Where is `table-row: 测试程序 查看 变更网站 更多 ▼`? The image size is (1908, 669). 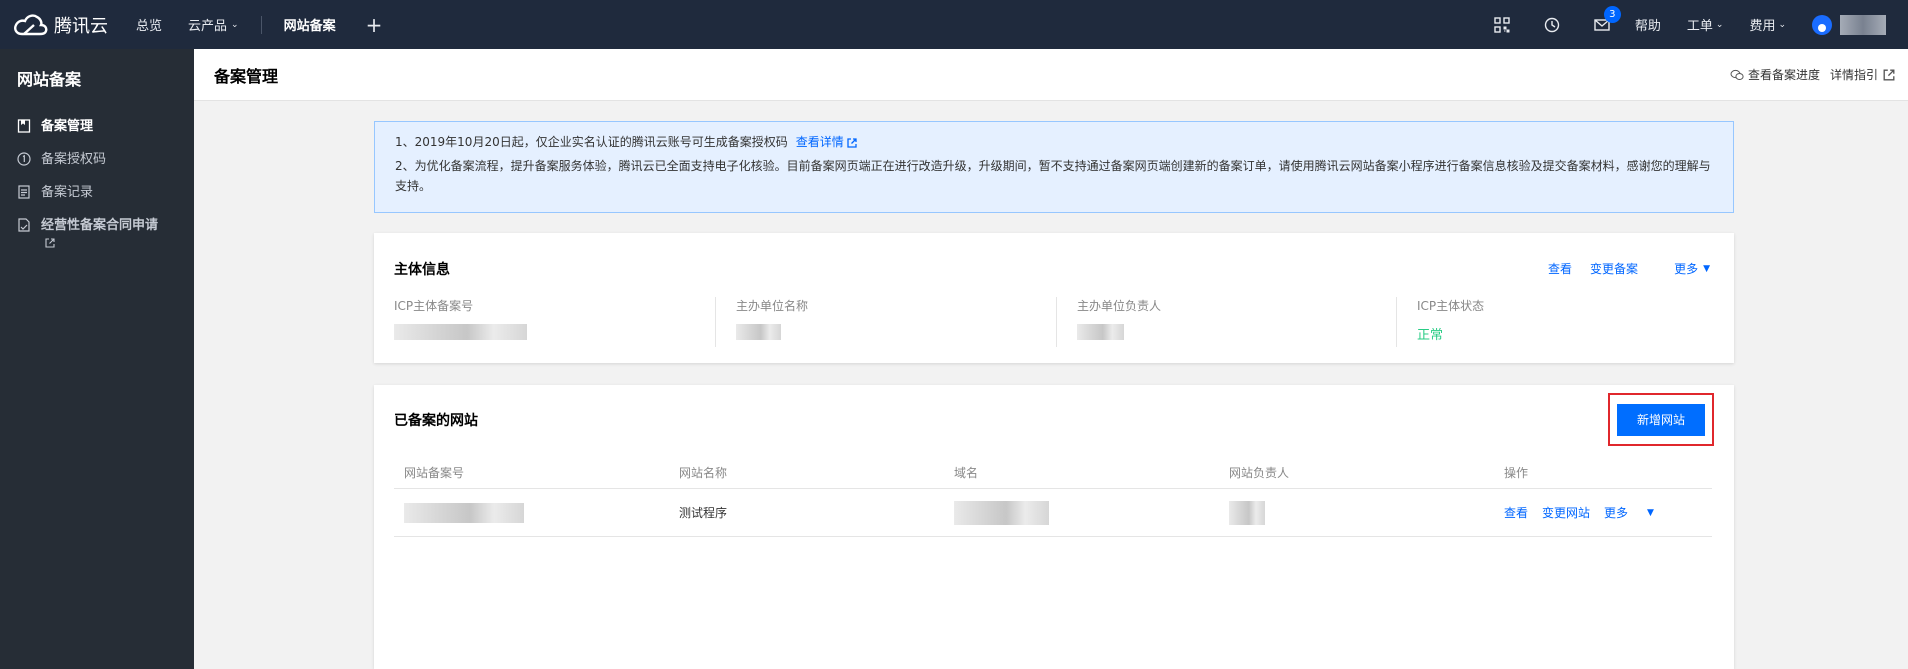
table-row: 测试程序 查看 变更网站 更多 ▼ is located at coordinates (1053, 513).